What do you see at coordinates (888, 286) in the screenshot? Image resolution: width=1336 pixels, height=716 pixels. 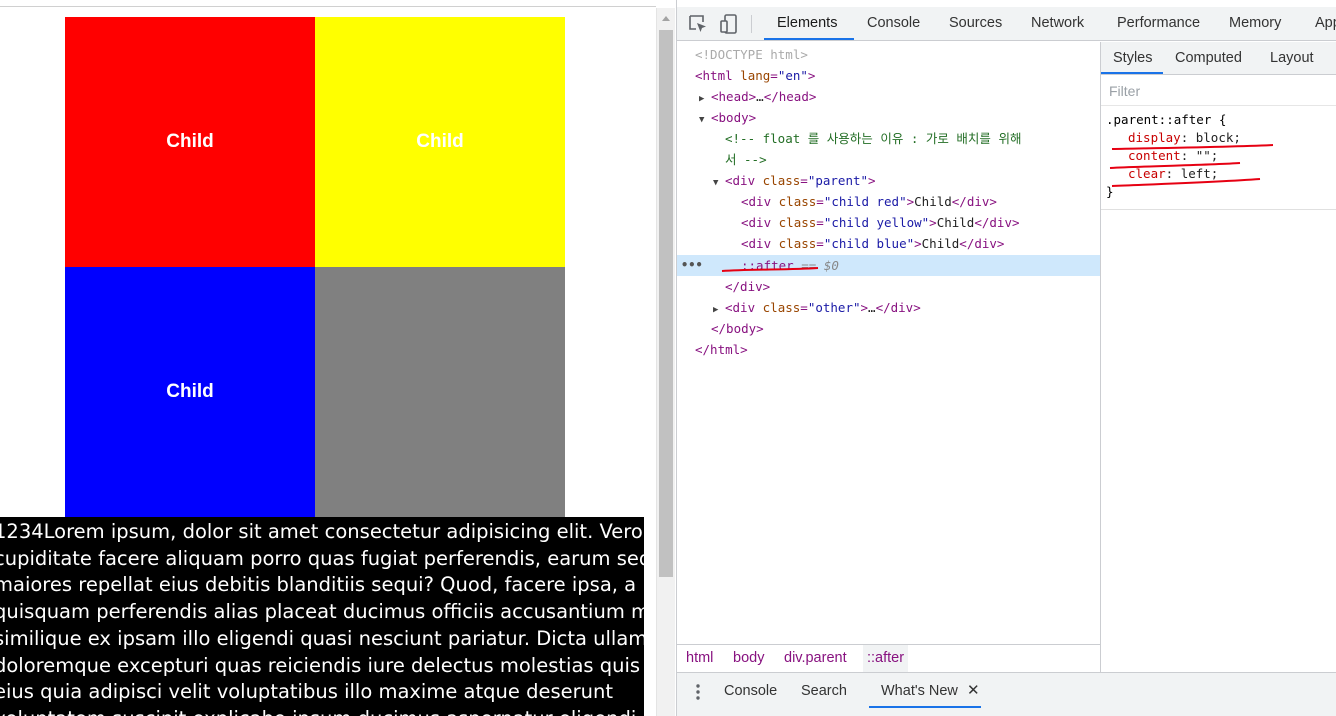 I see `dom-node-div-close: </div>` at bounding box center [888, 286].